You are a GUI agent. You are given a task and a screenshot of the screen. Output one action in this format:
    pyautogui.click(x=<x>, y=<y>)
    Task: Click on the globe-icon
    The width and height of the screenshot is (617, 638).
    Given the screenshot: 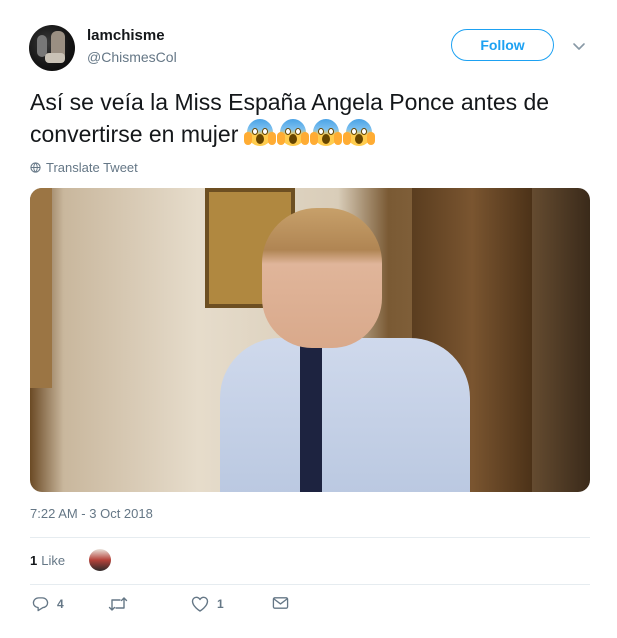 What is the action you would take?
    pyautogui.click(x=35, y=167)
    